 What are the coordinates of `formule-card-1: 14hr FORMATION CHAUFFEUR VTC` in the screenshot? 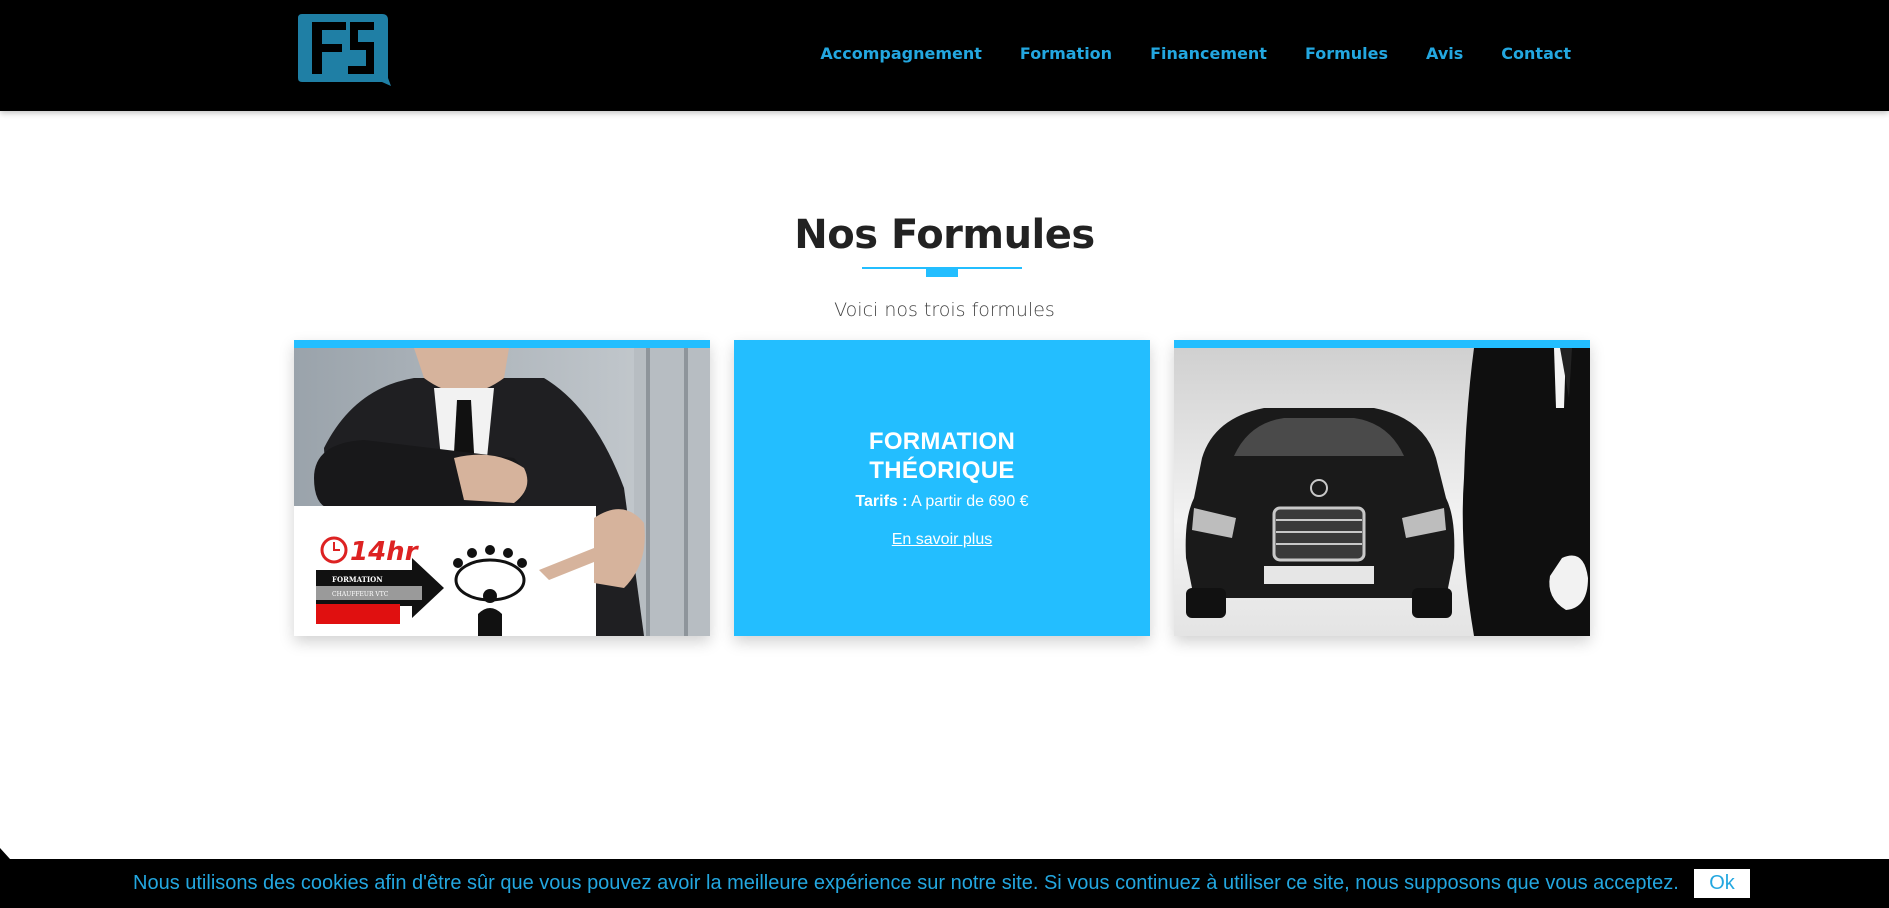 It's located at (502, 488).